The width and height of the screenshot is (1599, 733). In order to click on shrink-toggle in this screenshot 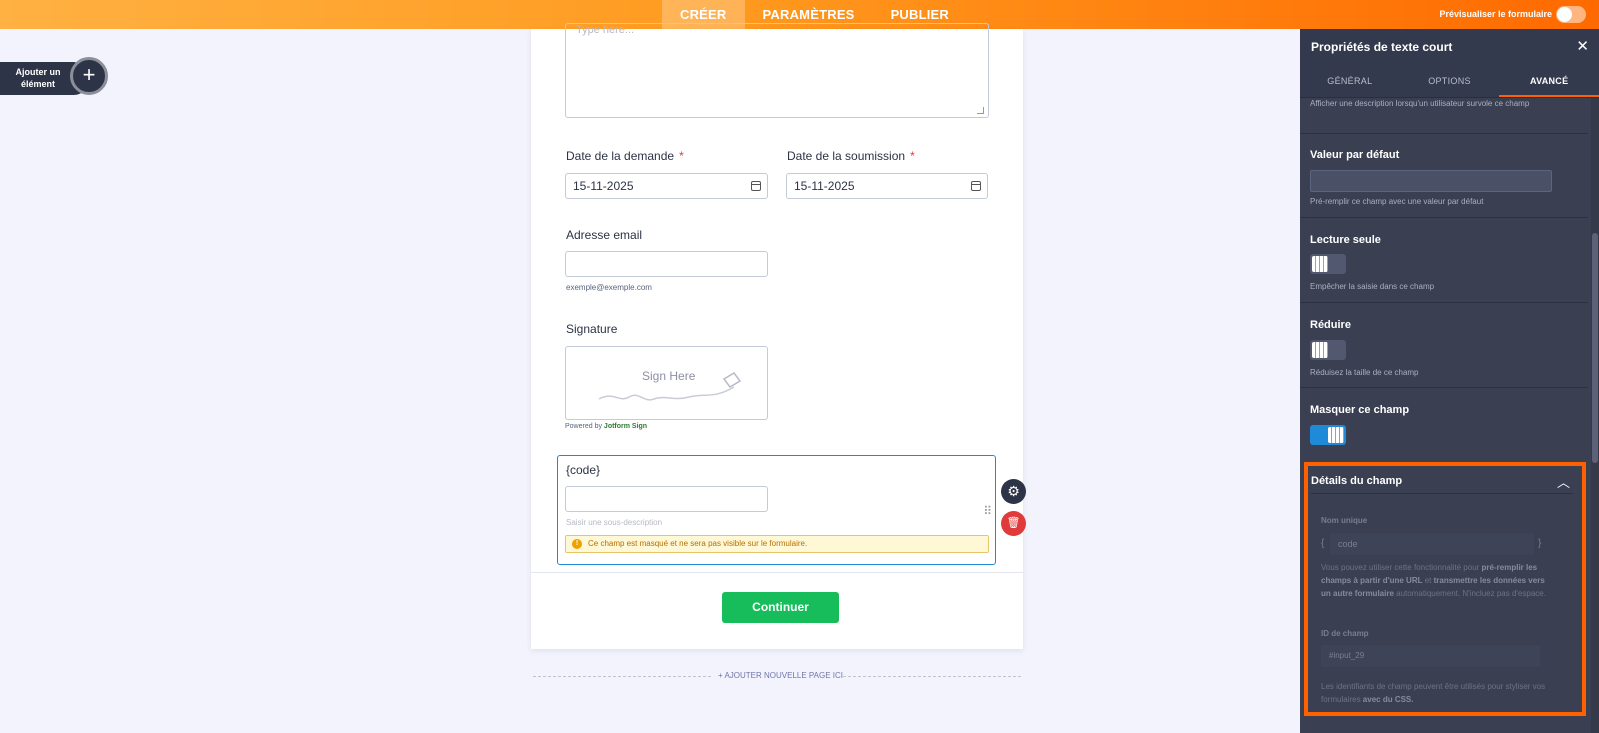, I will do `click(1328, 350)`.